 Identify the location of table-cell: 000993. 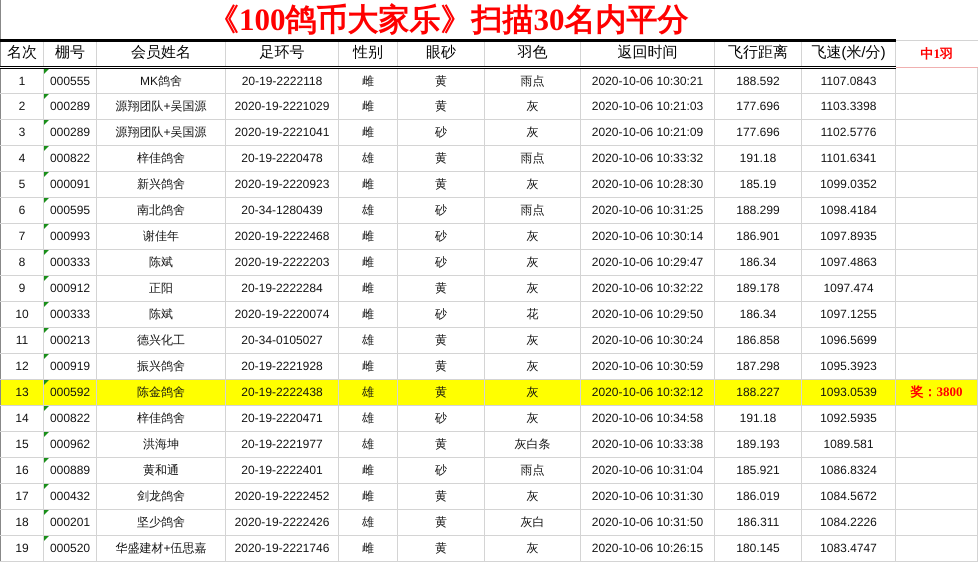
(70, 236).